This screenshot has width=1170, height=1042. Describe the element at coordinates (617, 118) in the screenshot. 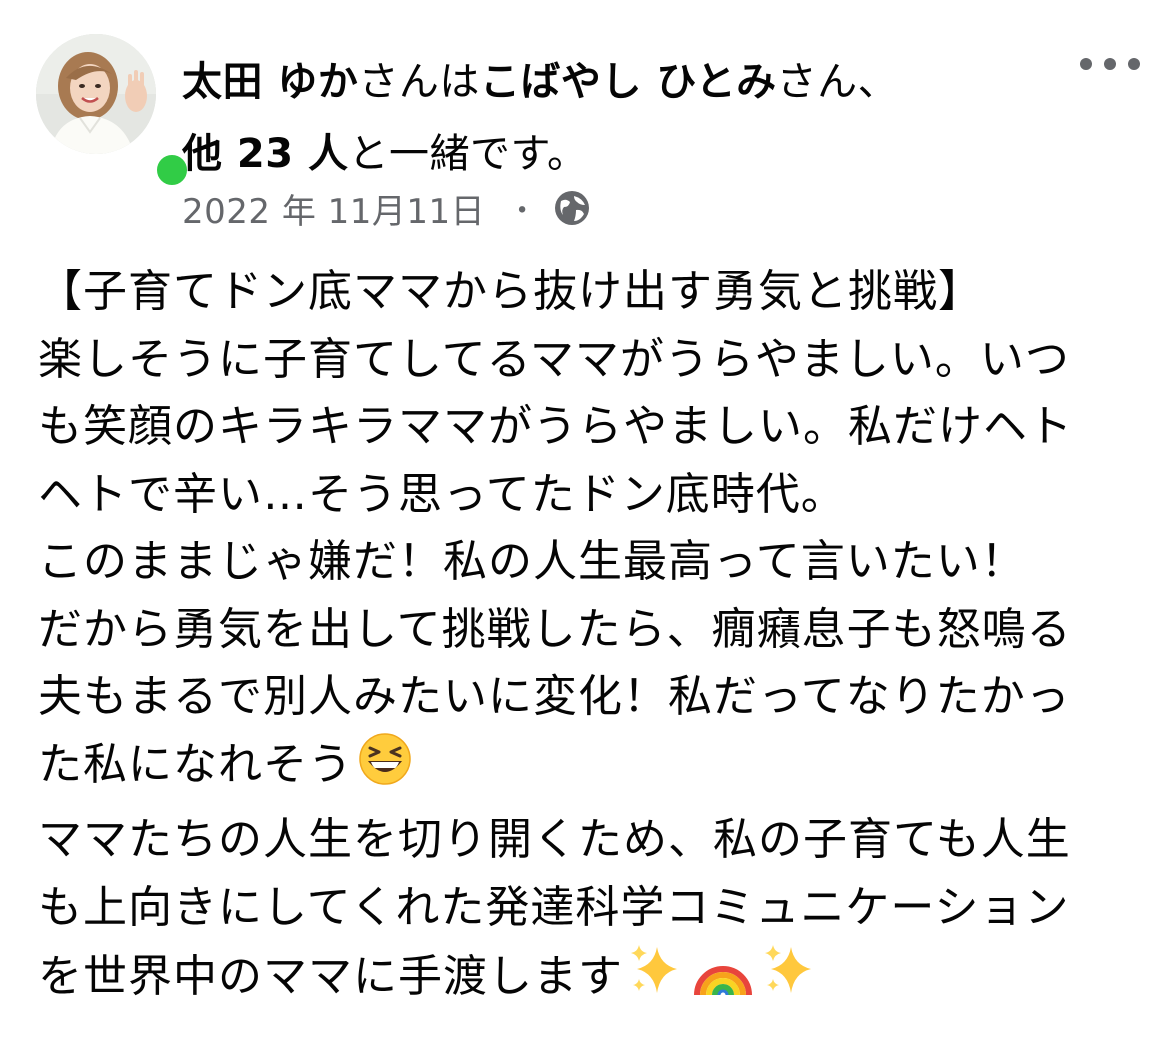

I see `post-header: 太田 ゆかさんはこばやし ひとみさん、 他 23 人と一緒です。` at that location.